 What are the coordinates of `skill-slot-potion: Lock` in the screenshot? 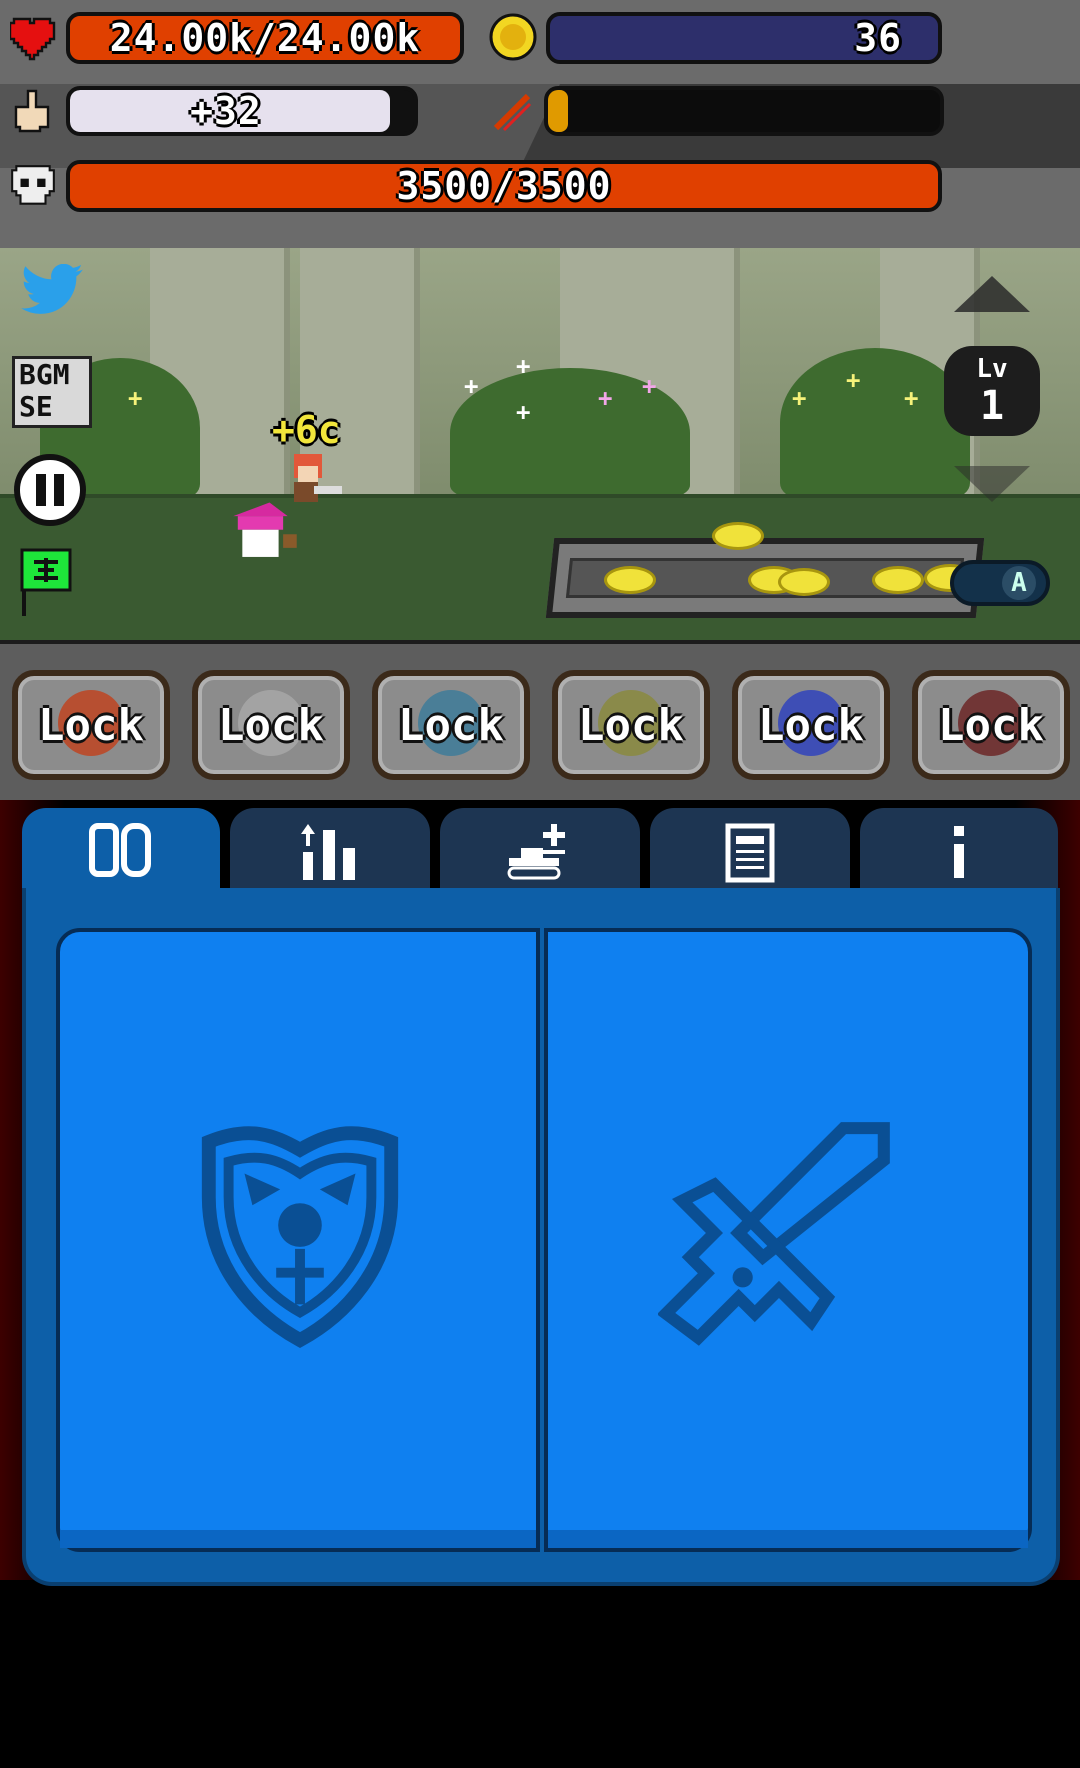 It's located at (811, 725).